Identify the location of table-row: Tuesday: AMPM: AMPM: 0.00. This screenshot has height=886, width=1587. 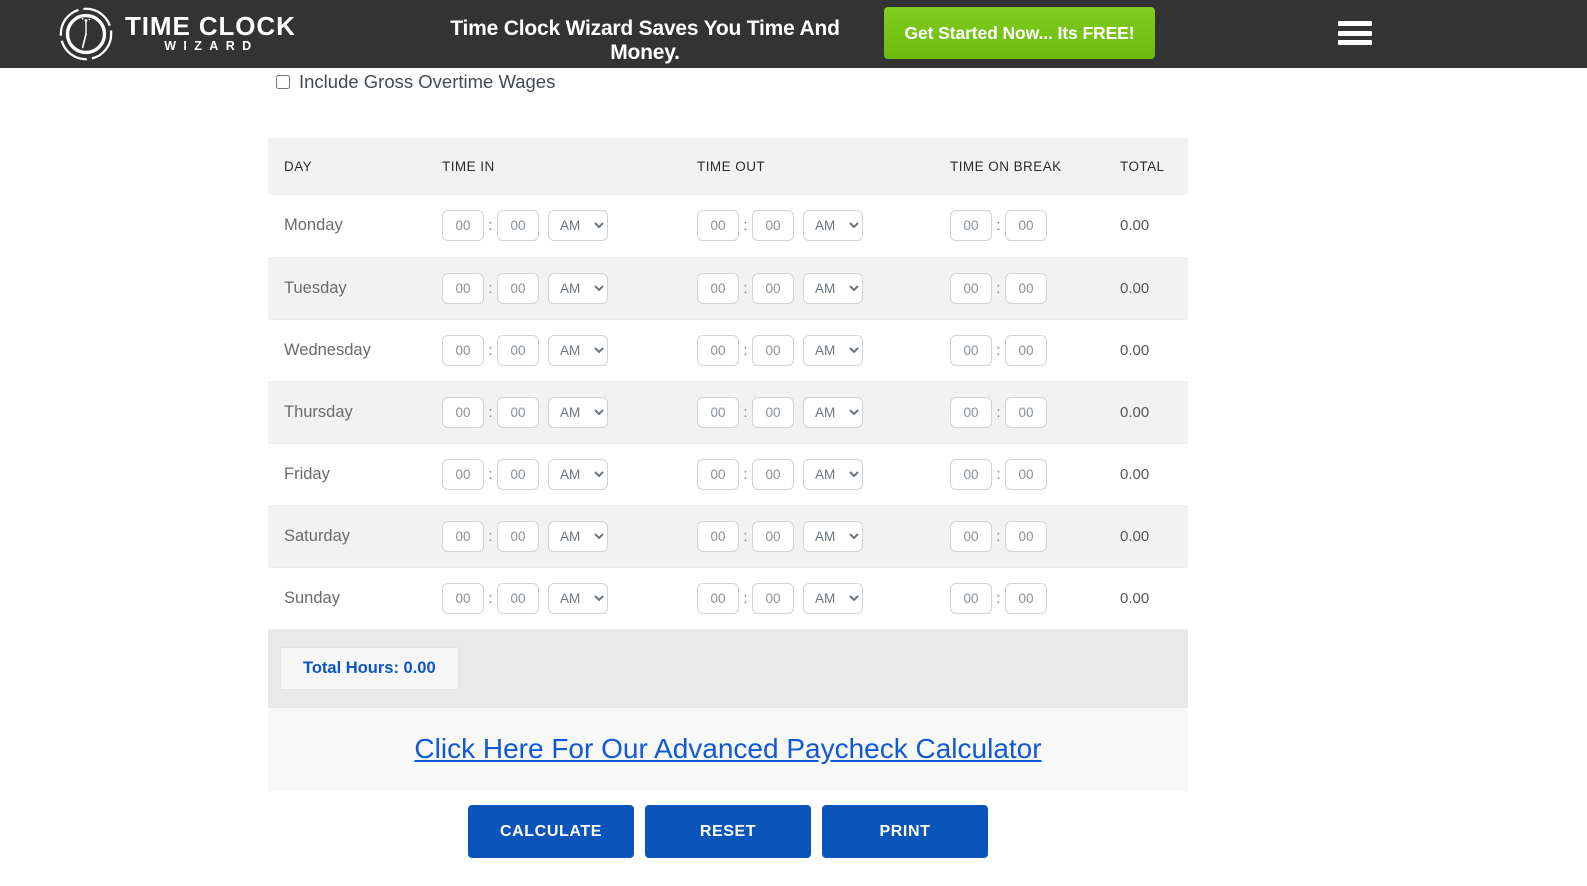
(728, 288).